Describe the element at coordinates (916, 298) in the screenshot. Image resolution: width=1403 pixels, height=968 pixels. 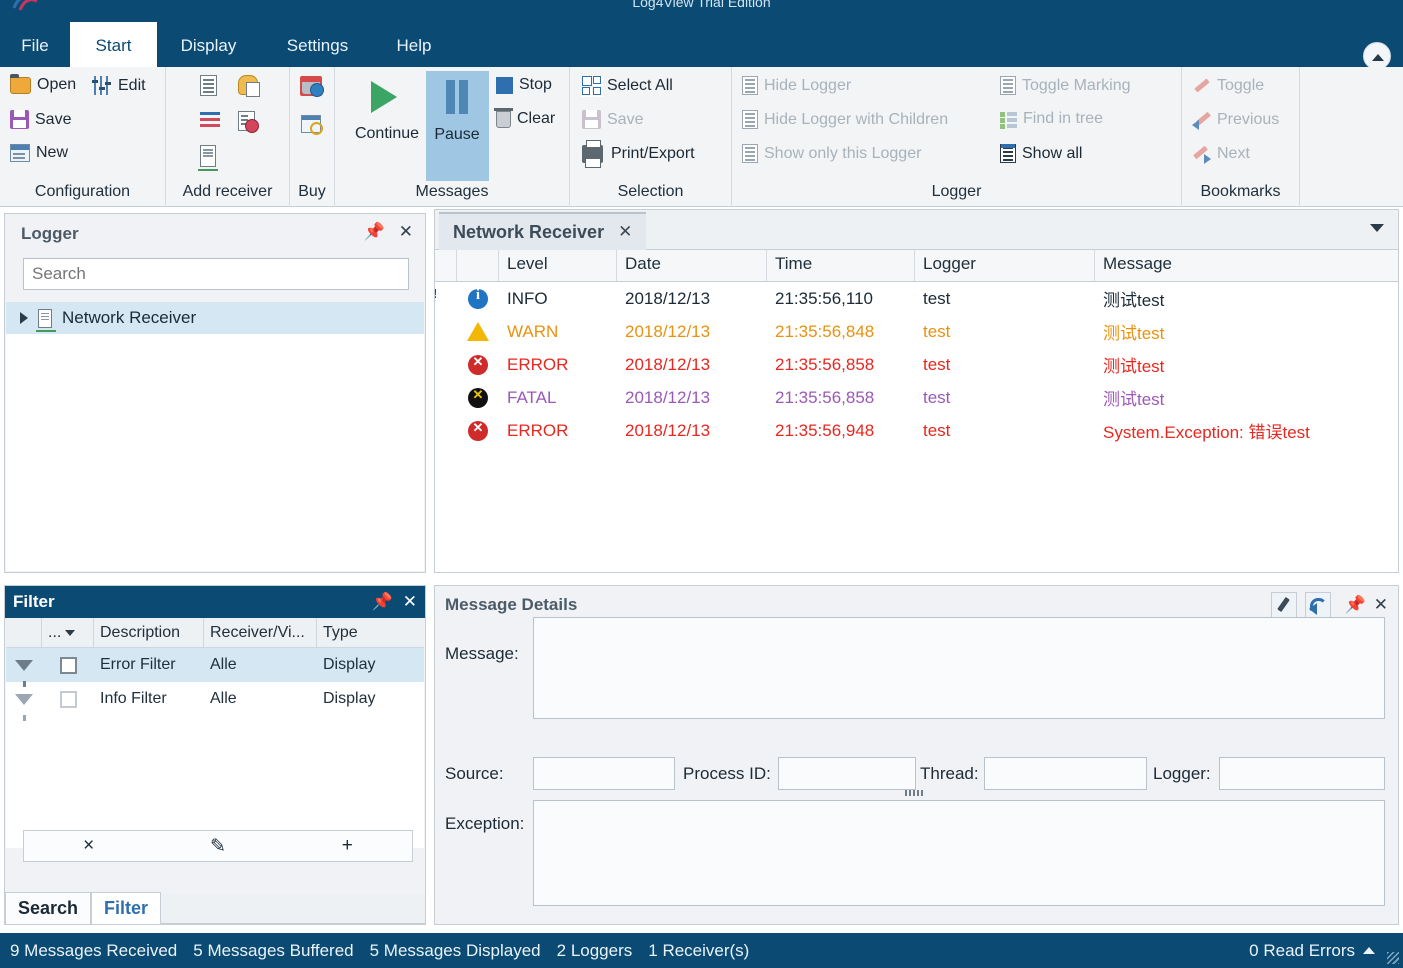
I see `table-row: INFO 2018/12/13 21:35:56,110 test 测试test` at that location.